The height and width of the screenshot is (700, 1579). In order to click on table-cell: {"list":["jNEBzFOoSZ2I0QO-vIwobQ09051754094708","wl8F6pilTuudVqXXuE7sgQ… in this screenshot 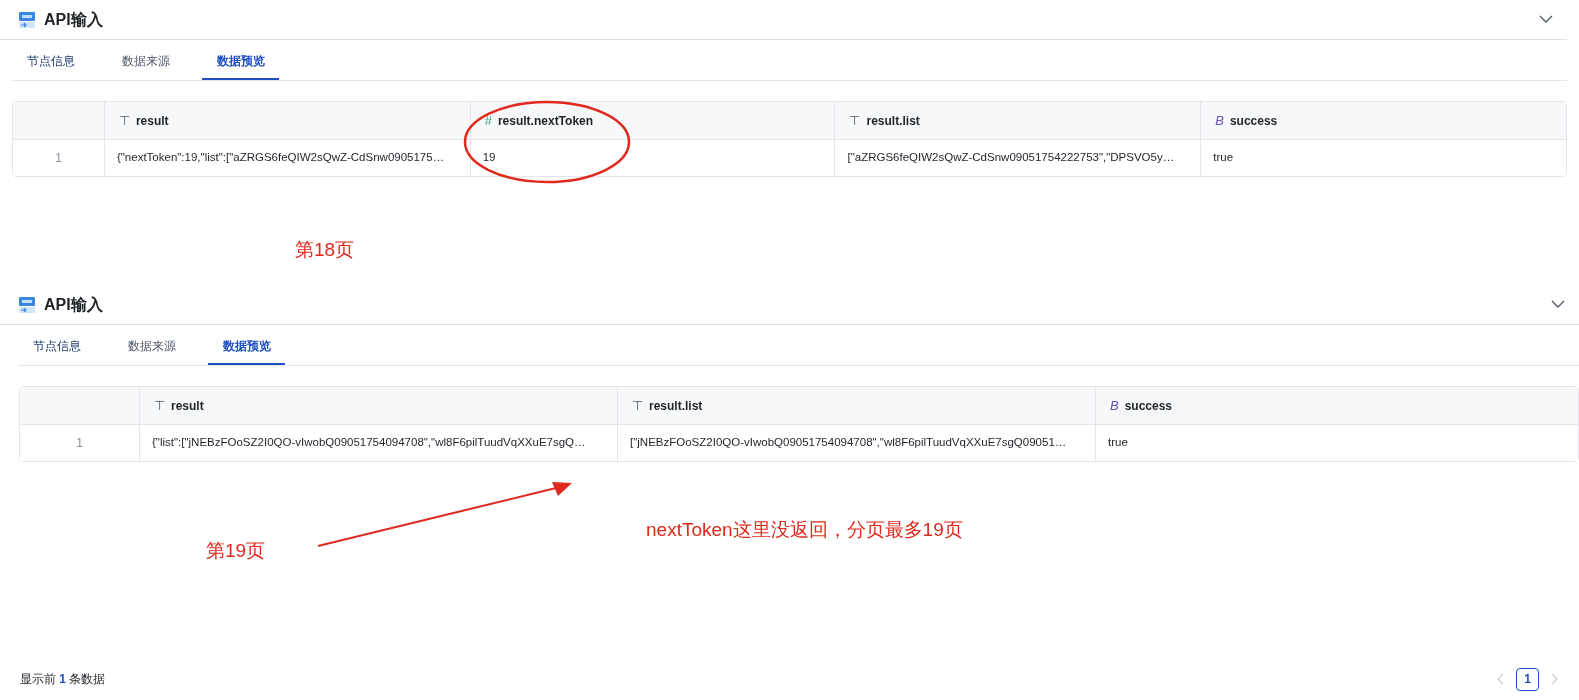, I will do `click(379, 443)`.